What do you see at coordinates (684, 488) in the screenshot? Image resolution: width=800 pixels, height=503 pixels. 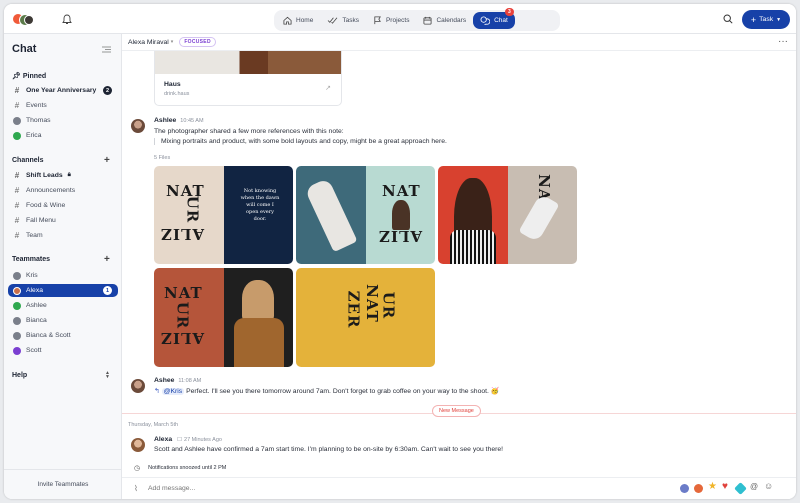 I see `thumbs-up-icon` at bounding box center [684, 488].